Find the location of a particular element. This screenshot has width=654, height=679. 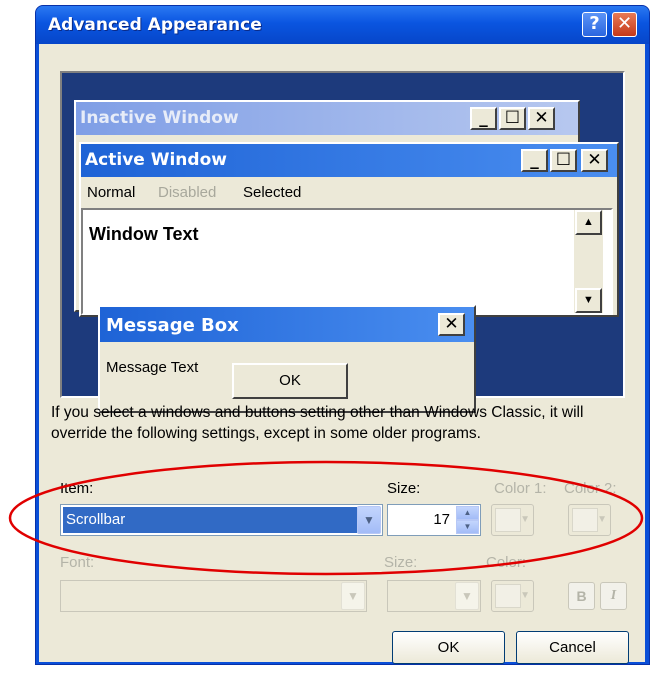

message-text: Message Text is located at coordinates (152, 367).